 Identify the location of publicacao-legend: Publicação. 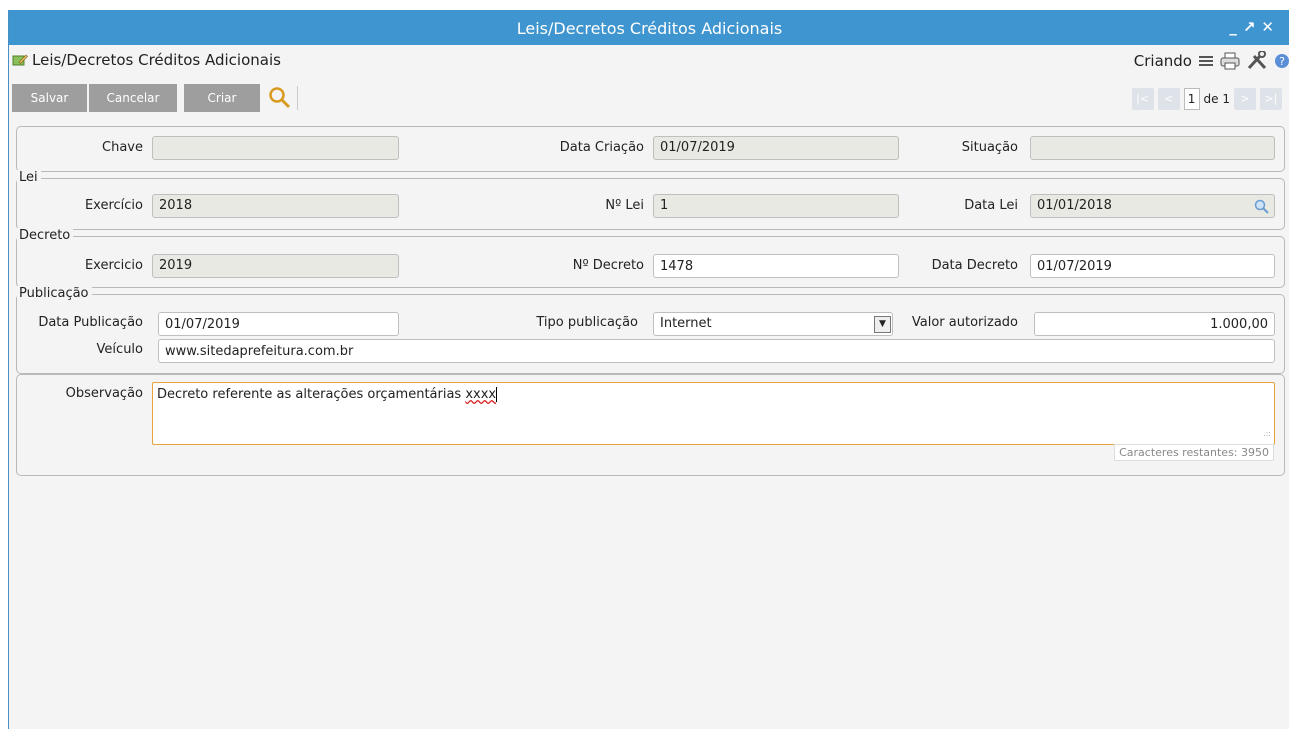
(54, 293).